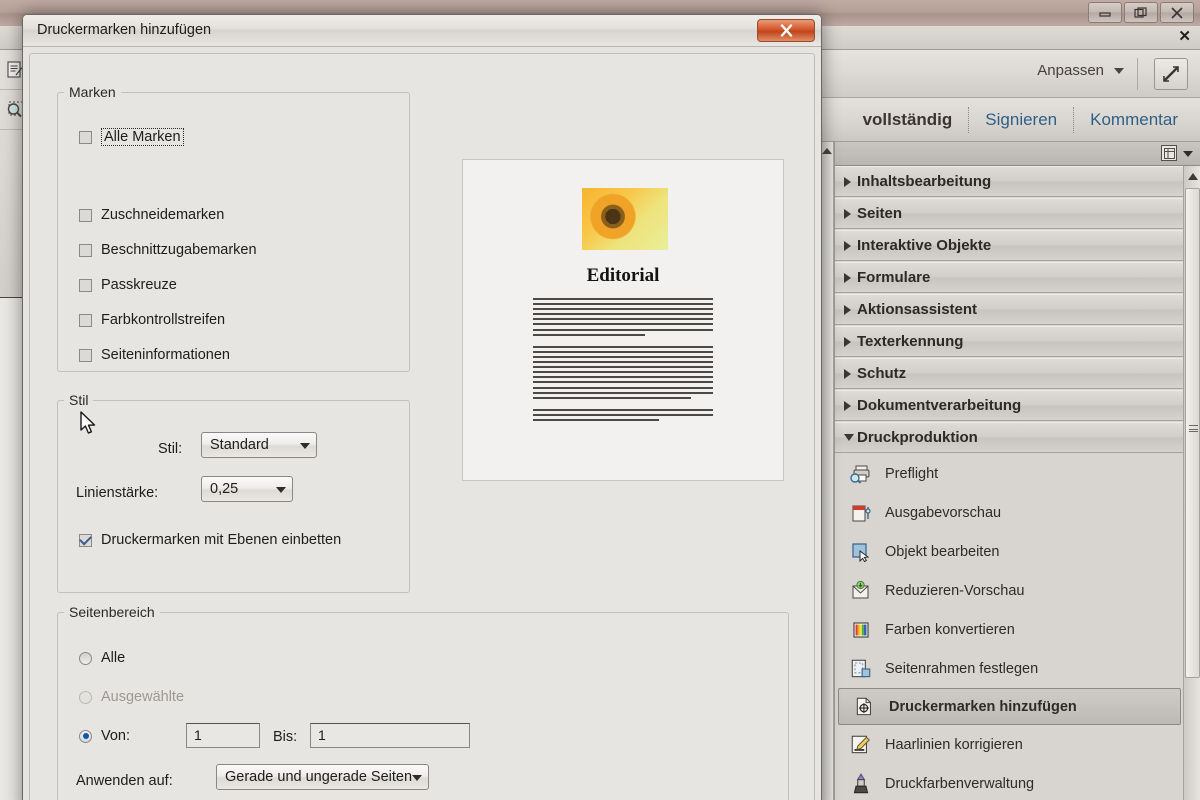 This screenshot has width=1200, height=800. Describe the element at coordinates (1009, 473) in the screenshot. I see `tool-item-preflight: Preflight` at that location.